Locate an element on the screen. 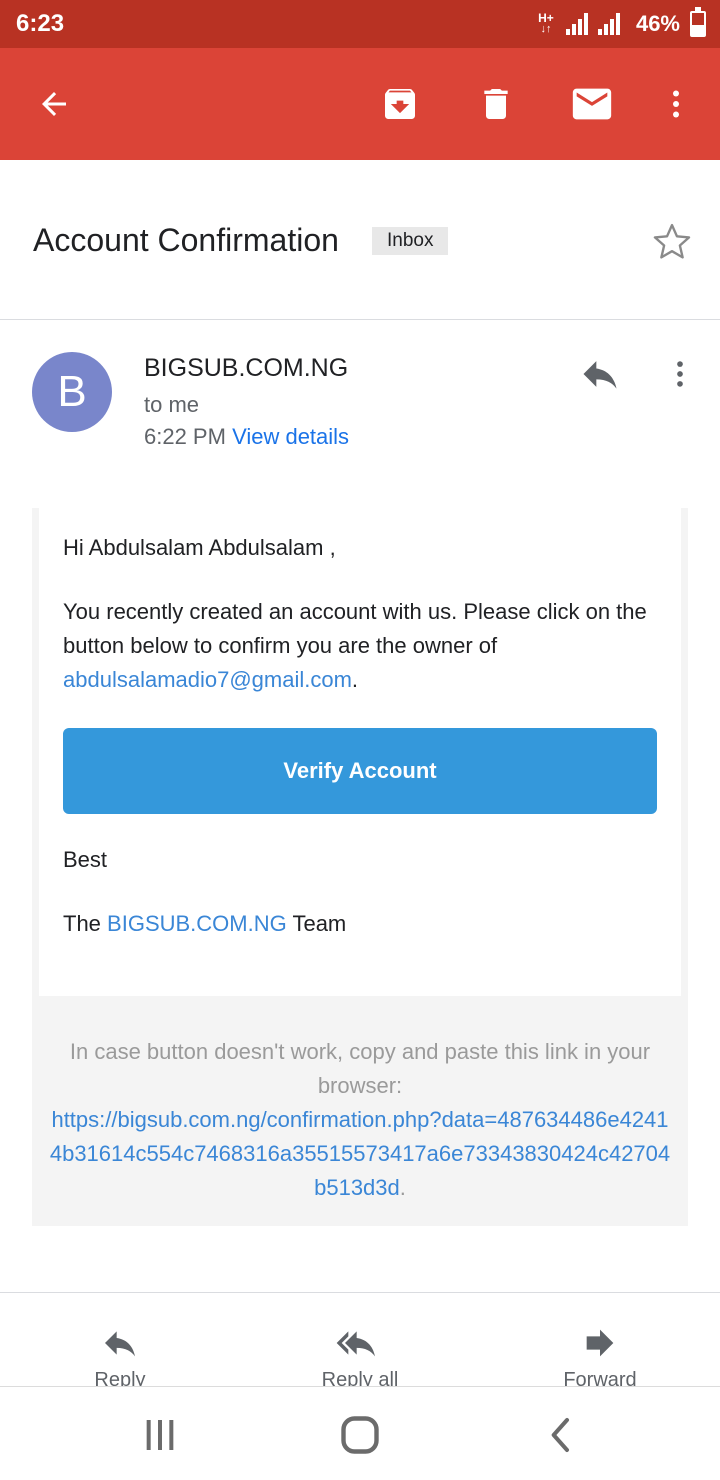 This screenshot has width=720, height=1480. subject-title: Account Confirmation is located at coordinates (186, 240).